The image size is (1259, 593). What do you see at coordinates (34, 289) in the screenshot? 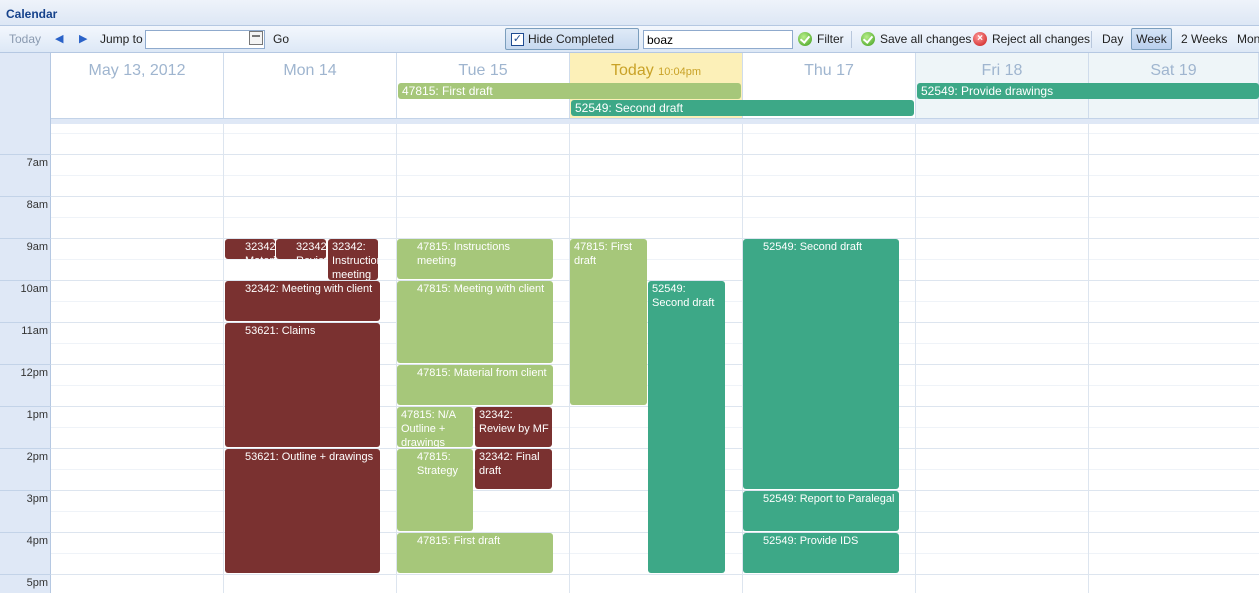
I see `hour-label: 10am` at bounding box center [34, 289].